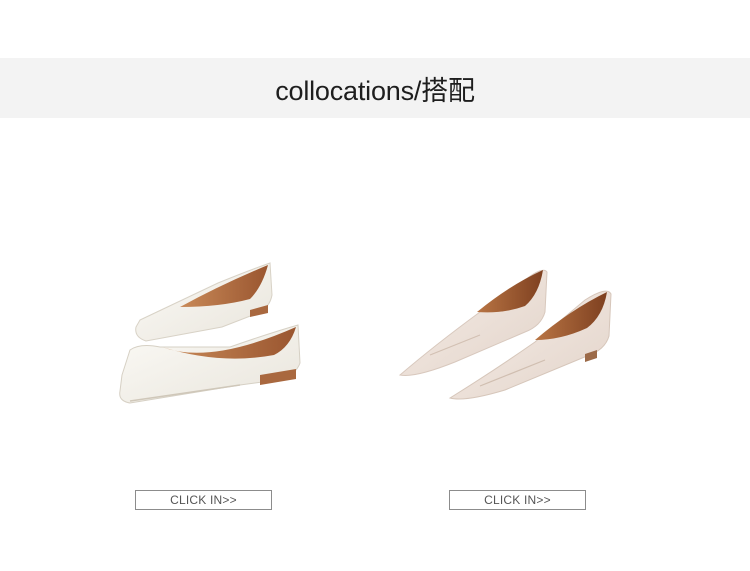 The width and height of the screenshot is (750, 571). What do you see at coordinates (203, 500) in the screenshot?
I see `click-in-button-1: CLICK IN>>` at bounding box center [203, 500].